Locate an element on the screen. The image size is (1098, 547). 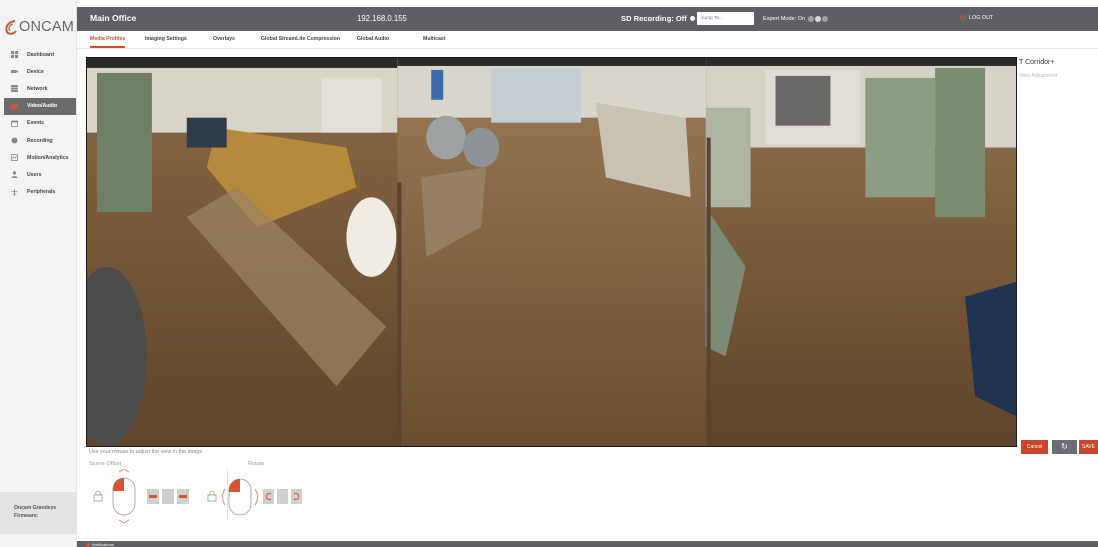
tab-multicast: Multicast is located at coordinates (434, 39).